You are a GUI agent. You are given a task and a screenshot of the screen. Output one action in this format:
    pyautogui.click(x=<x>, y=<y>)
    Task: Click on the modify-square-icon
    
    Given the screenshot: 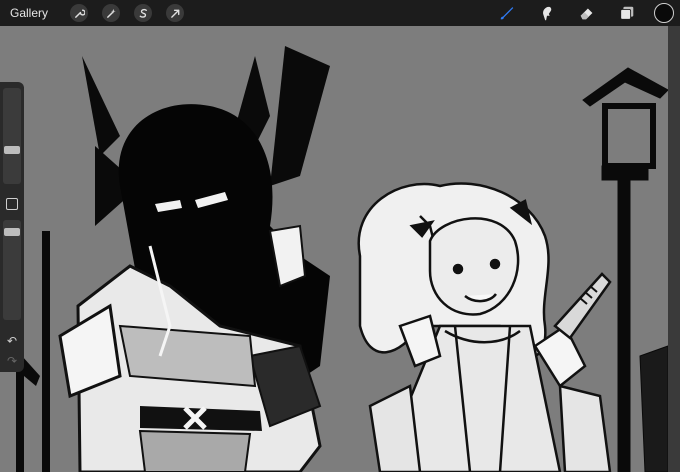 What is the action you would take?
    pyautogui.click(x=12, y=204)
    